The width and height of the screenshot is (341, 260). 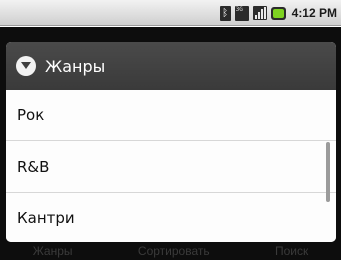 I want to click on status-time: 4:12 PM, so click(x=314, y=13).